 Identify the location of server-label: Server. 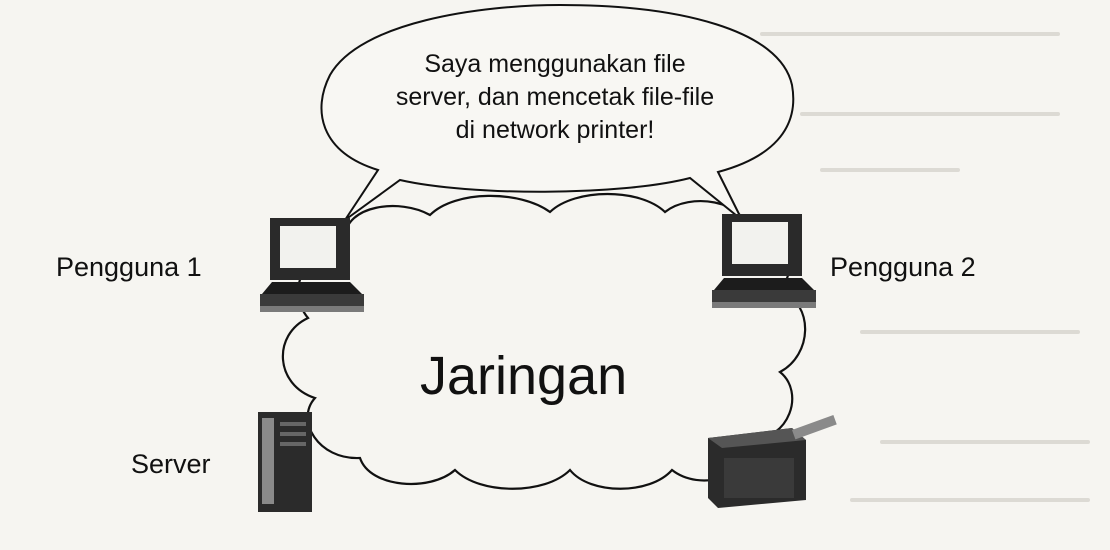
(171, 464).